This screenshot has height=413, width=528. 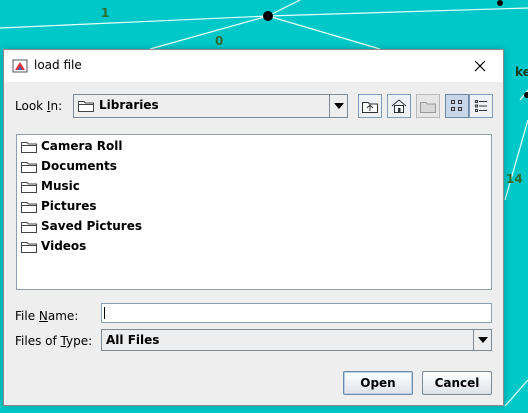 What do you see at coordinates (60, 186) in the screenshot?
I see `file-list-item-label: Music` at bounding box center [60, 186].